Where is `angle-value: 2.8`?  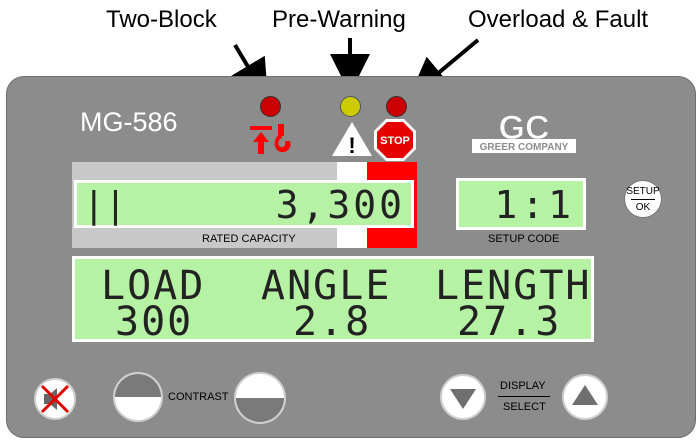
angle-value: 2.8 is located at coordinates (332, 322).